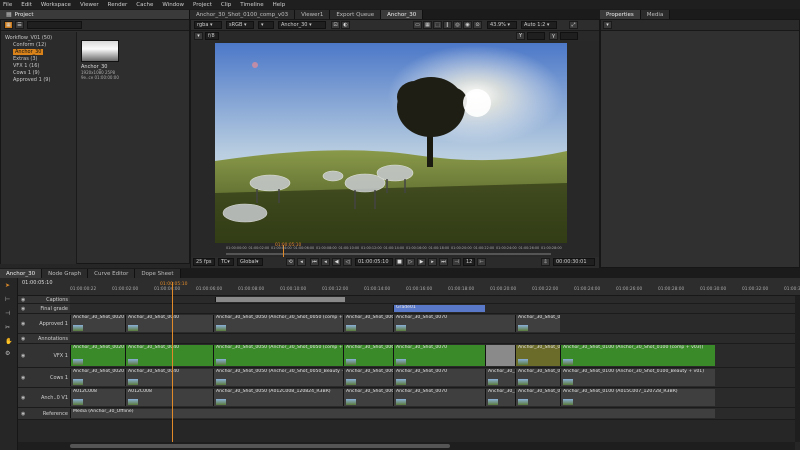 This screenshot has height=450, width=800. I want to click on menu-viewer: Viewer, so click(89, 5).